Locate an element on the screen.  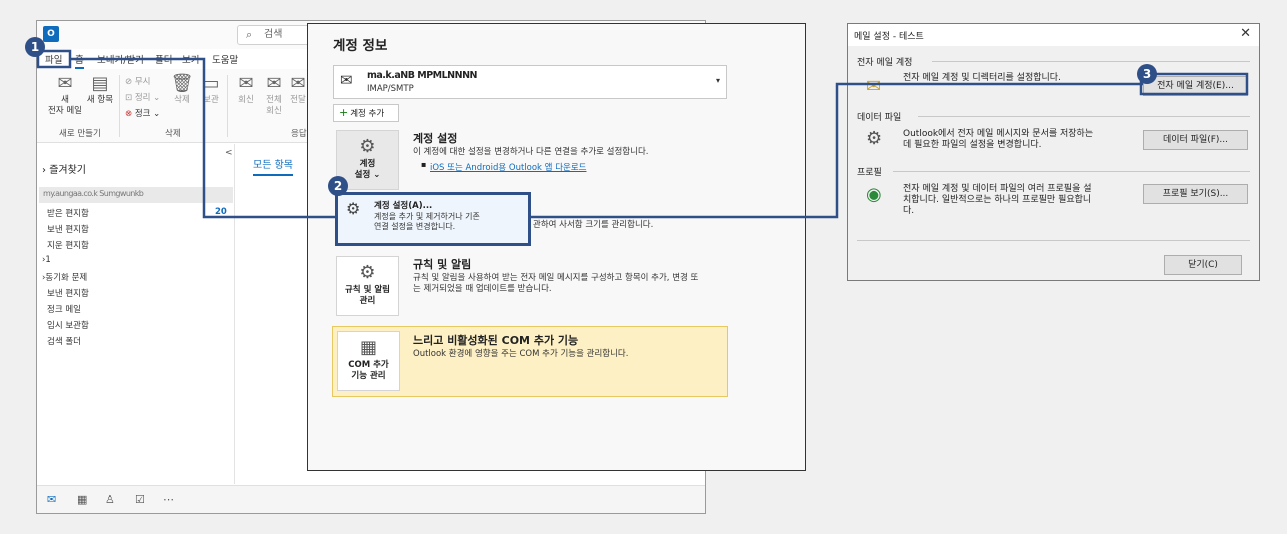
account-name: ma.k.aNB MPMLNNNN is located at coordinates (422, 75).